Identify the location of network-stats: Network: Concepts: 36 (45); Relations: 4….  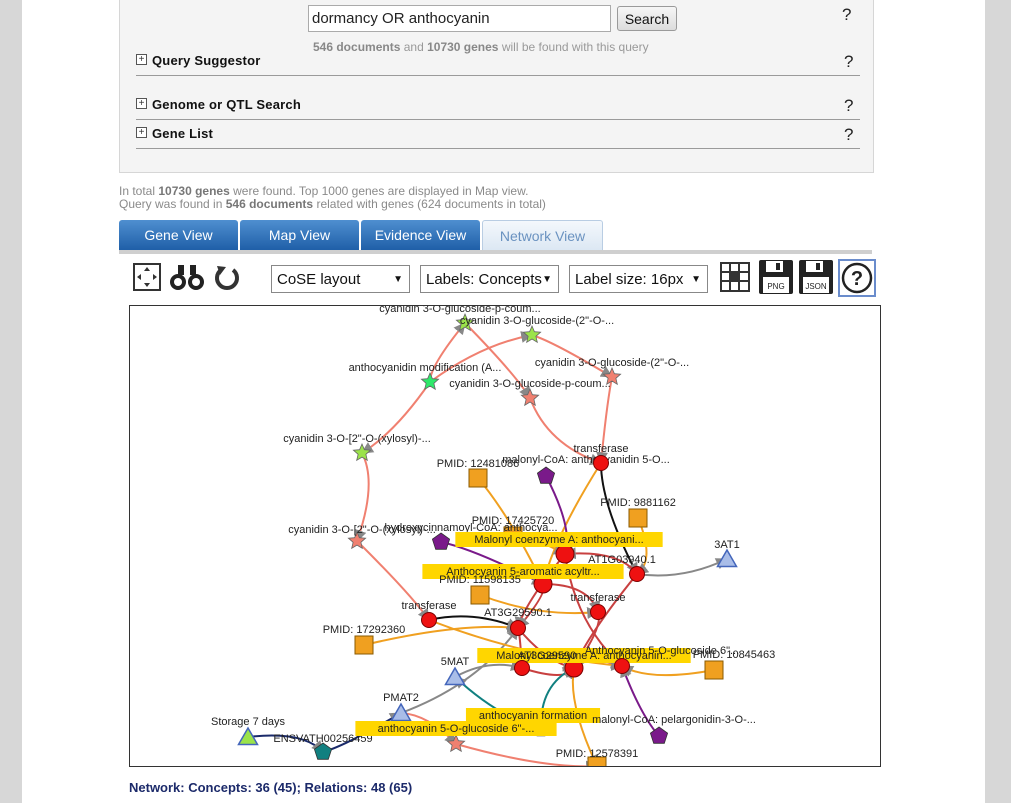
(271, 787).